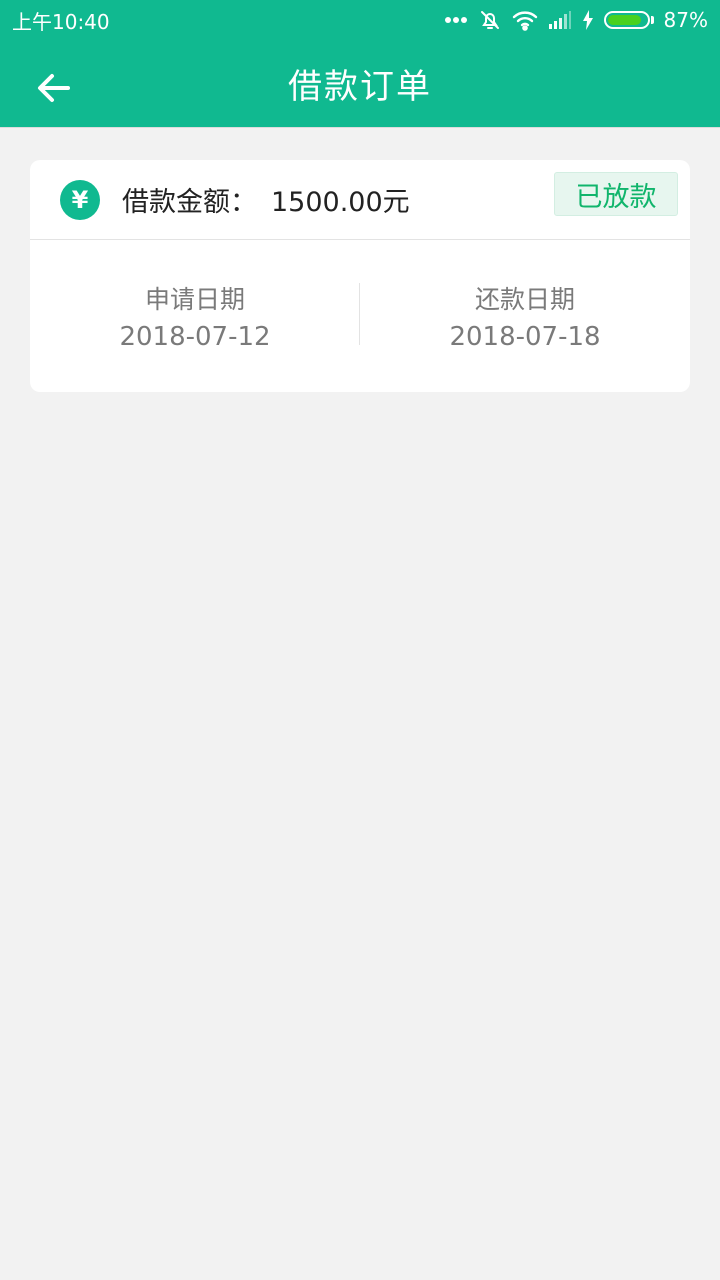 This screenshot has width=720, height=1280. I want to click on amount-value: 1500.00元, so click(340, 202).